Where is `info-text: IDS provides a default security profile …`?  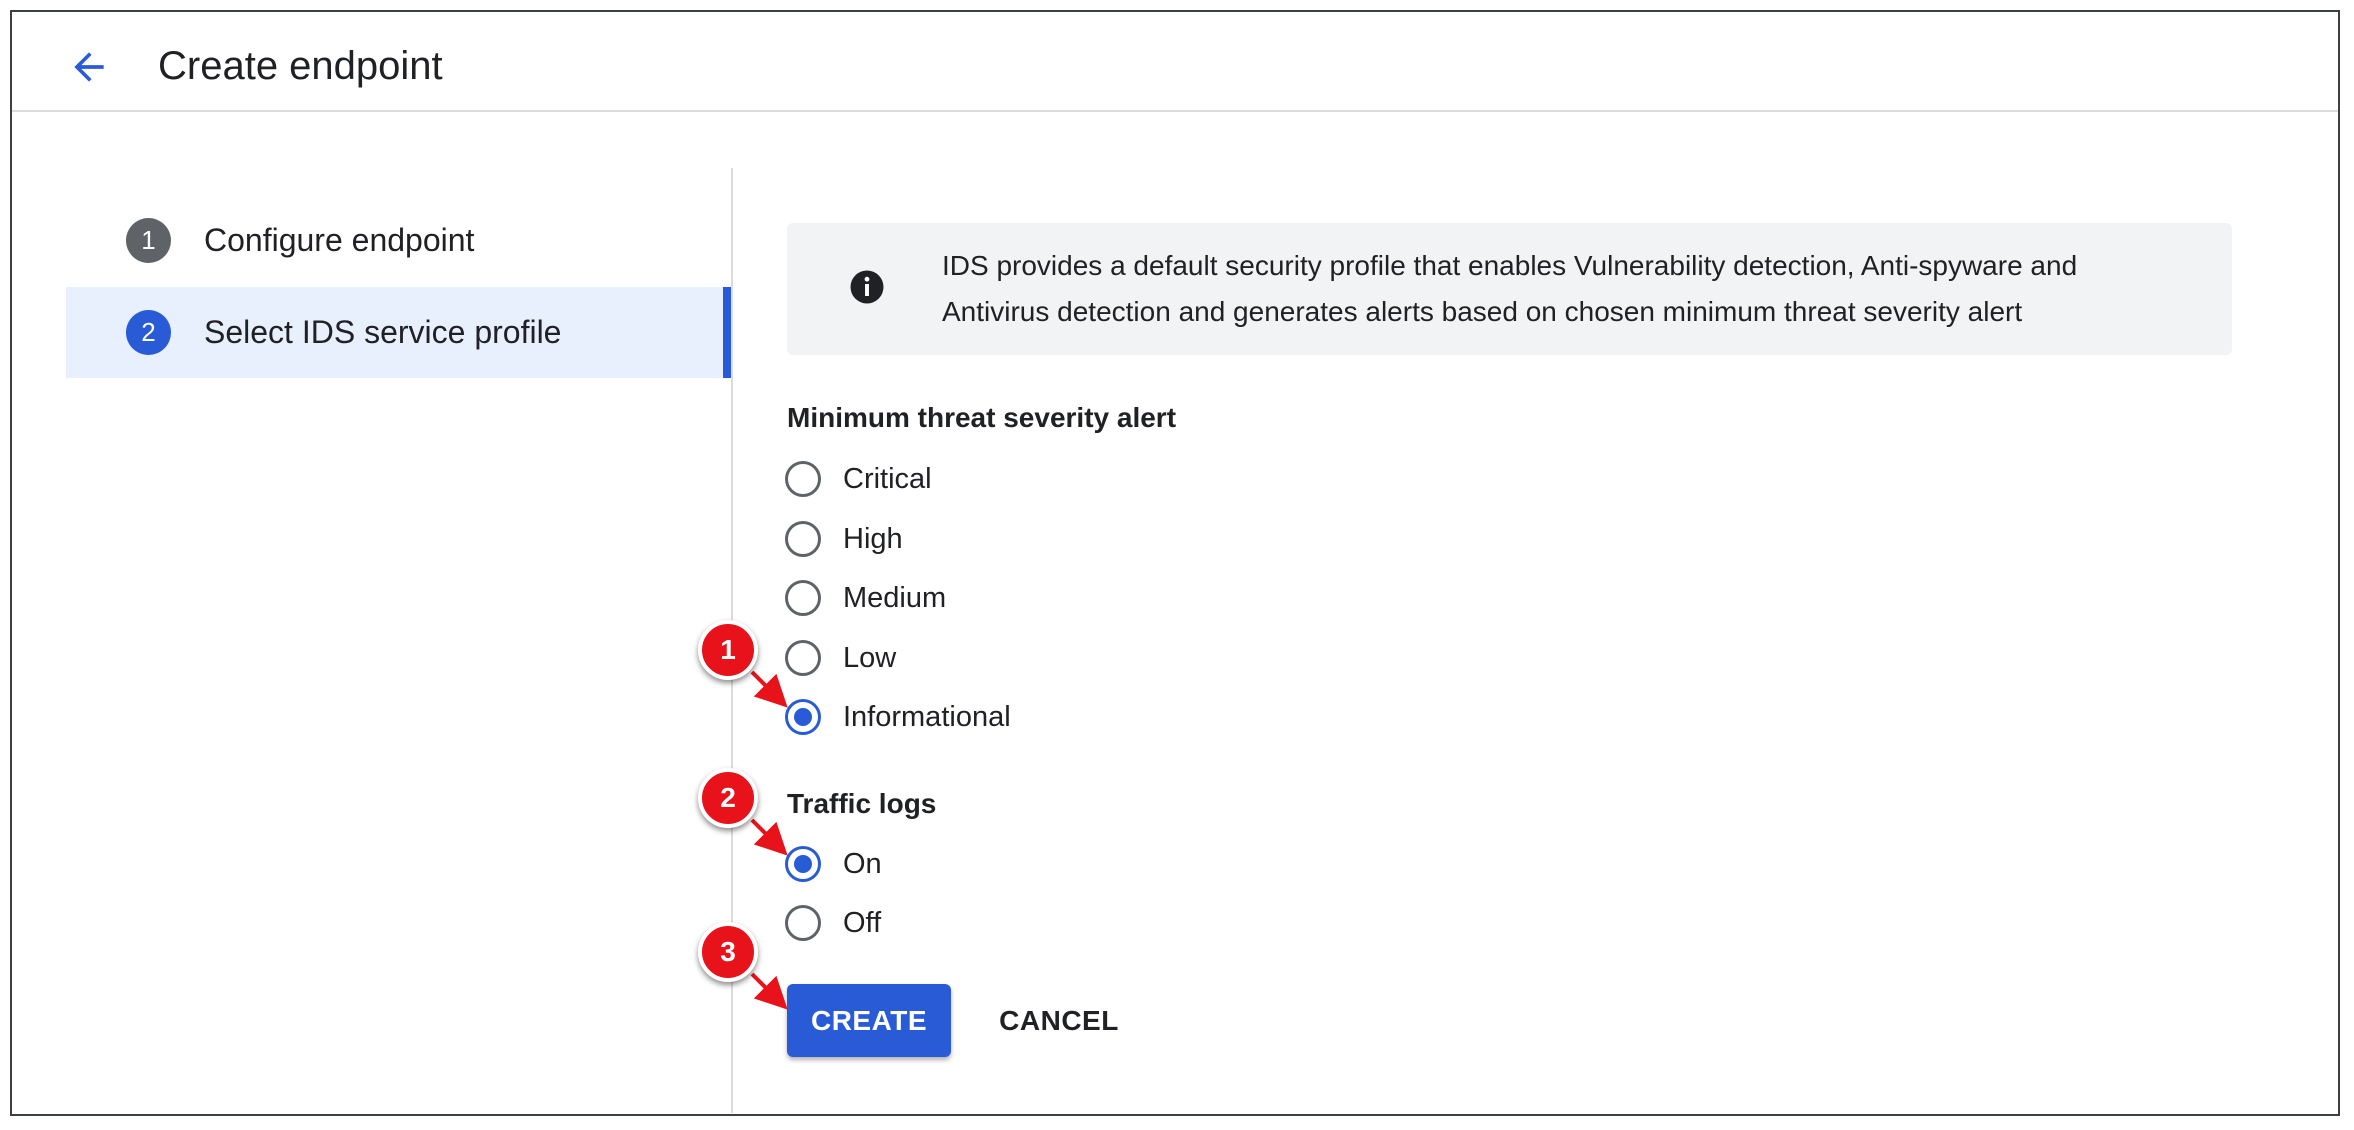
info-text: IDS provides a default security profile … is located at coordinates (1510, 288).